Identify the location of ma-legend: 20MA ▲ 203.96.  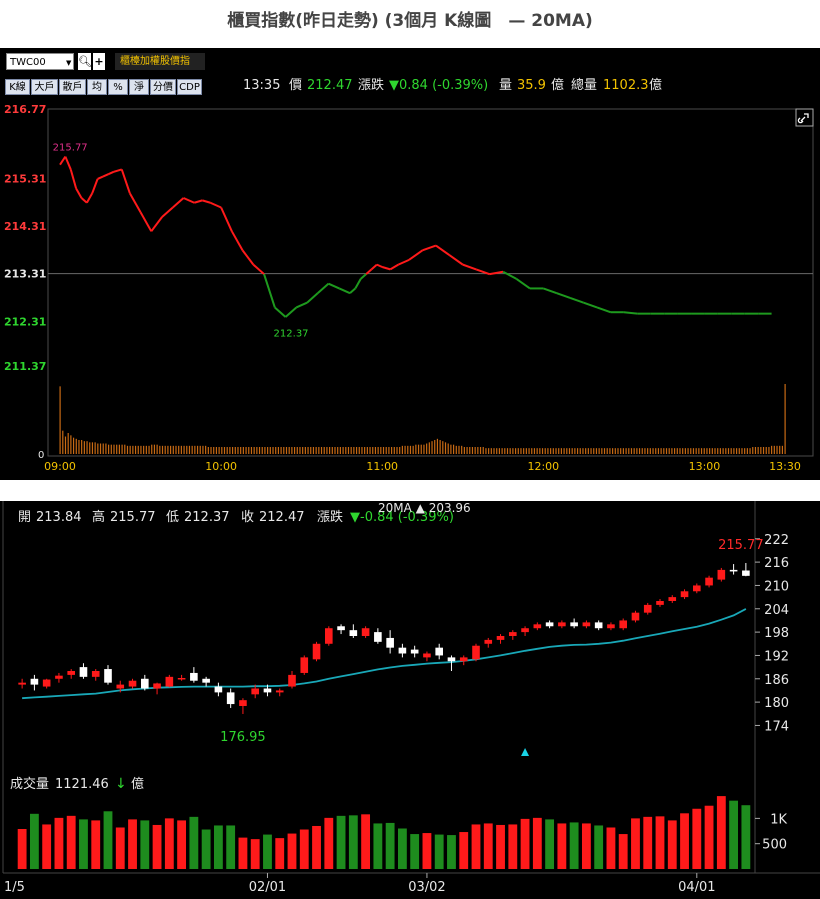
(424, 508).